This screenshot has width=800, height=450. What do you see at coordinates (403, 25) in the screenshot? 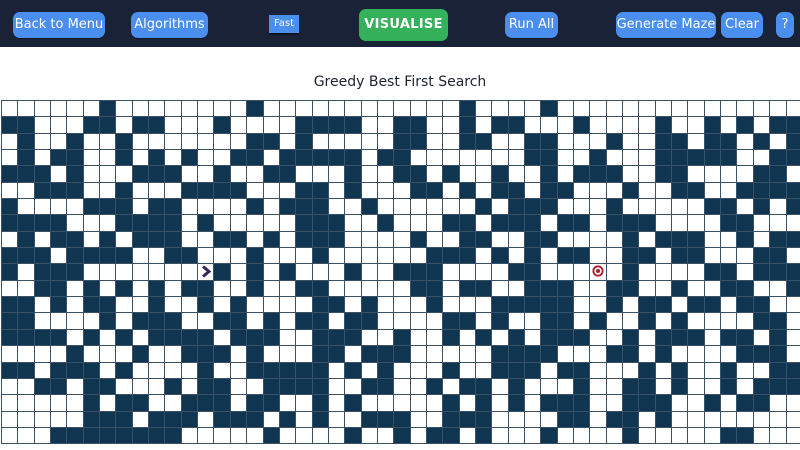
I see `visualise-button: VISUALISE` at bounding box center [403, 25].